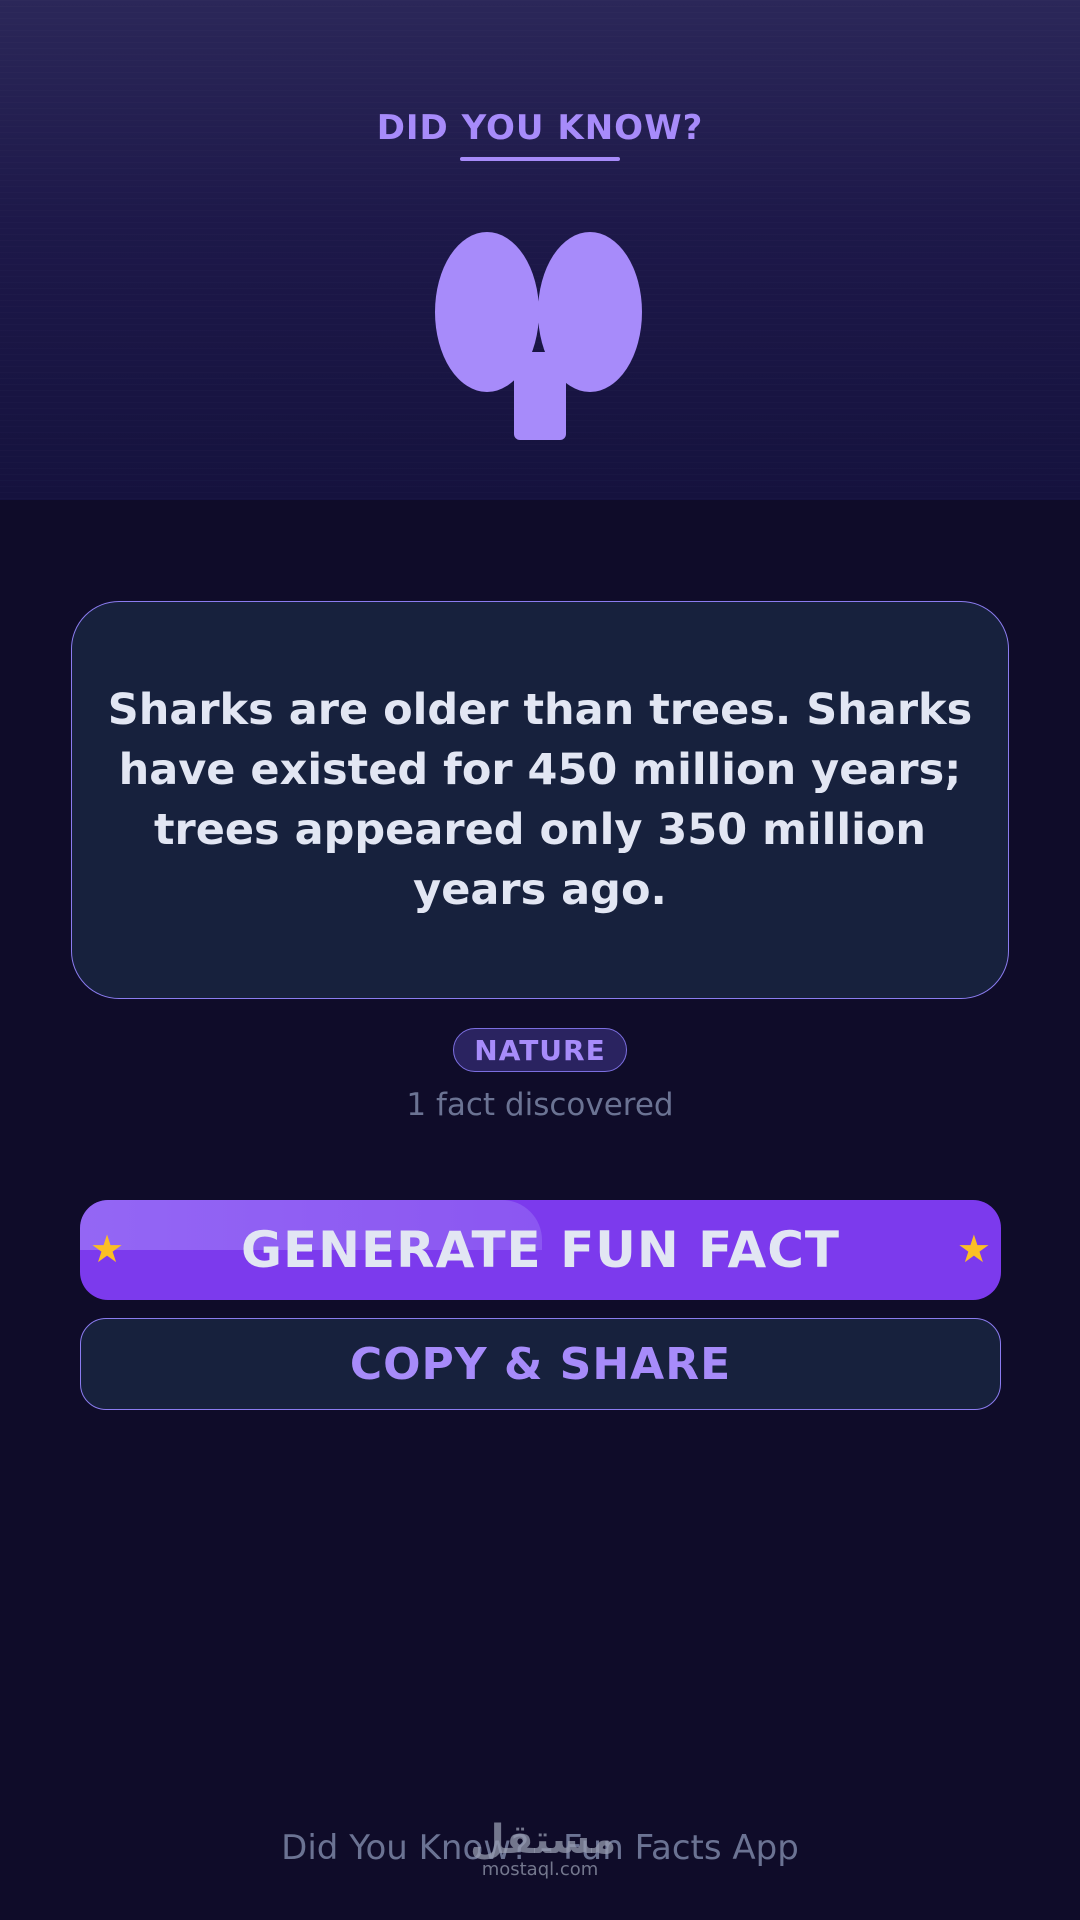 This screenshot has height=1920, width=1080. I want to click on facts-counter: 1 fact discovered, so click(540, 1105).